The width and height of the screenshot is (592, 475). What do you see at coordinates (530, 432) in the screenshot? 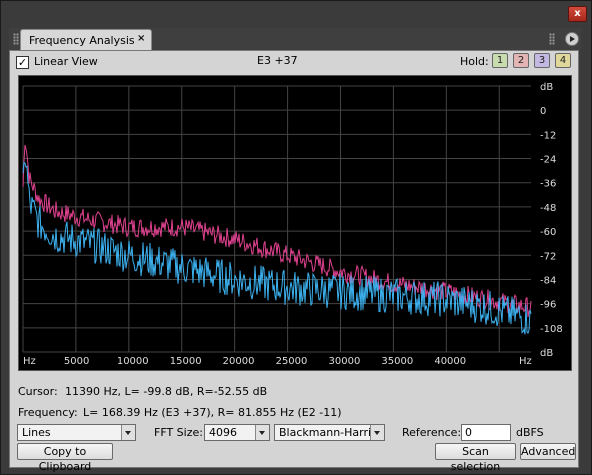
I see `reference-unit: dBFS` at bounding box center [530, 432].